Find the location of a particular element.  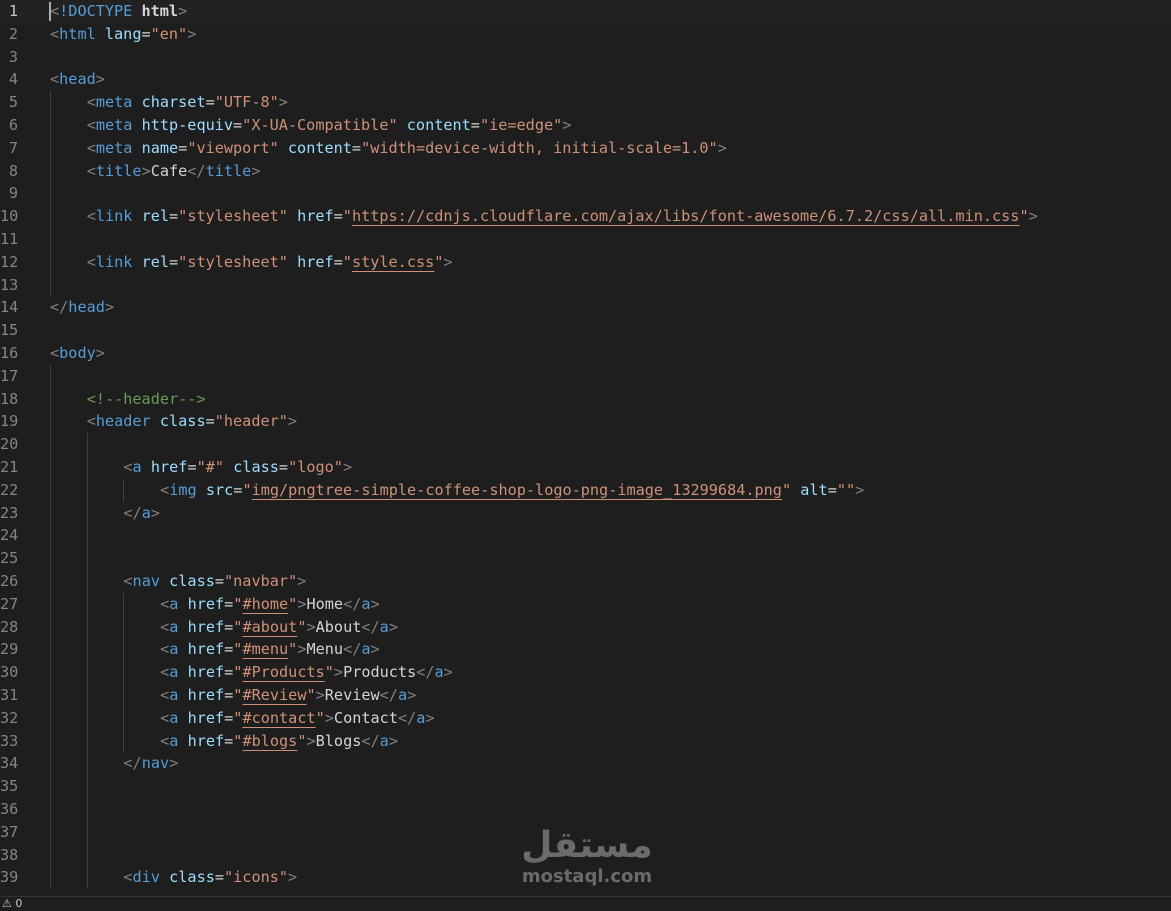

code-line: 23 </a> is located at coordinates (585, 513).